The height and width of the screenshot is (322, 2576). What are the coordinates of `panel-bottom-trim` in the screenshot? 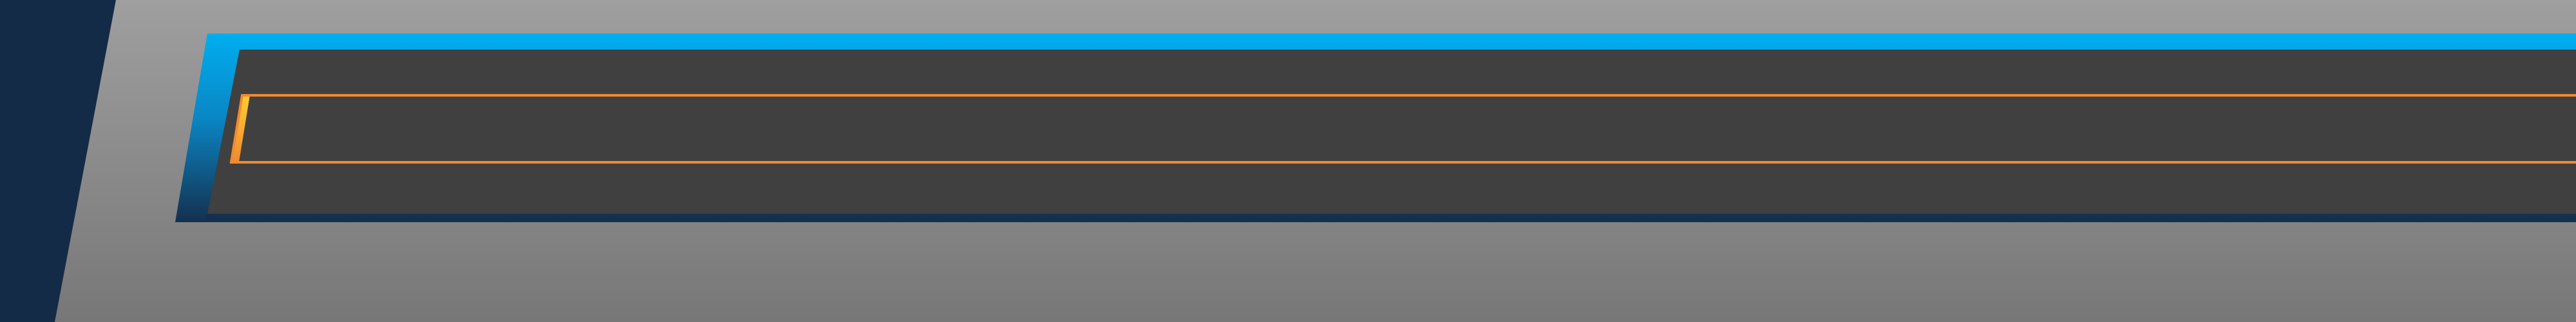 It's located at (1391, 218).